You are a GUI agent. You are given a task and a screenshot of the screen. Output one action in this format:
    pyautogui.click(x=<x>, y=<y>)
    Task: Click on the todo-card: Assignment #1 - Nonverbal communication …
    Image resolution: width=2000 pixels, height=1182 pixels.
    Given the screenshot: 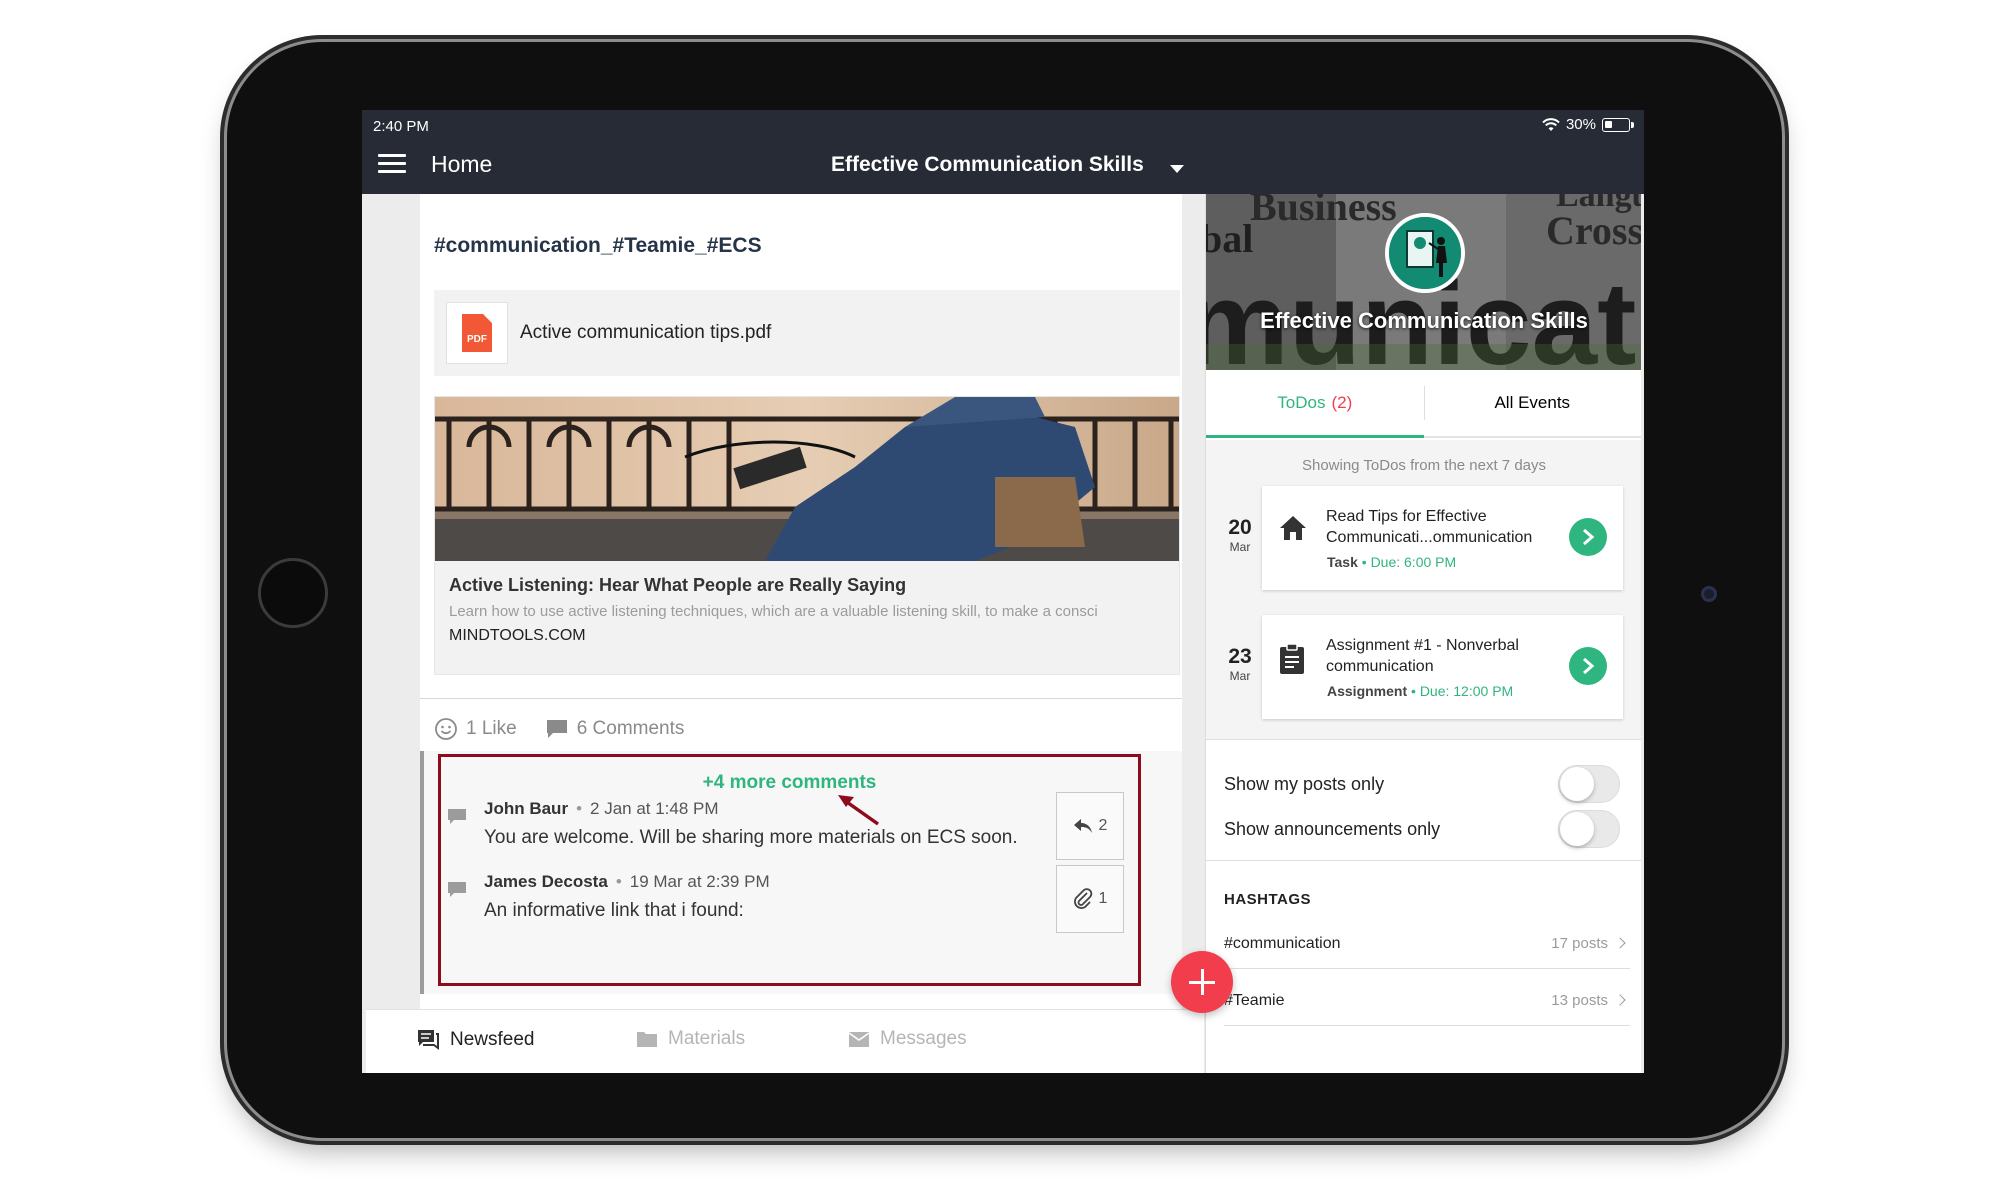 What is the action you would take?
    pyautogui.click(x=1442, y=667)
    